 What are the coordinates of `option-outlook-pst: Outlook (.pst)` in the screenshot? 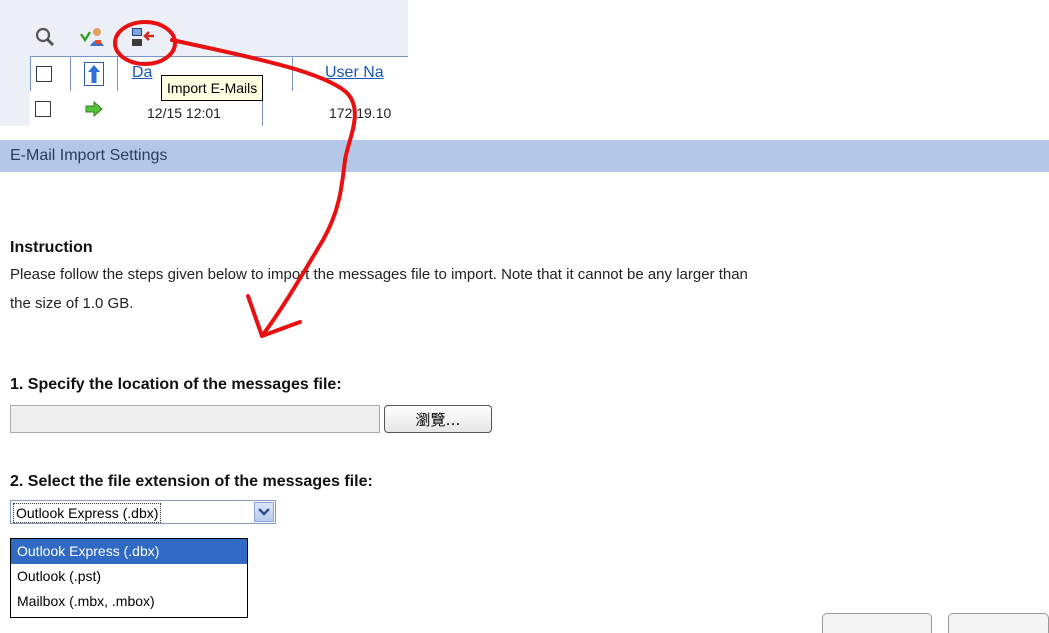 It's located at (129, 576).